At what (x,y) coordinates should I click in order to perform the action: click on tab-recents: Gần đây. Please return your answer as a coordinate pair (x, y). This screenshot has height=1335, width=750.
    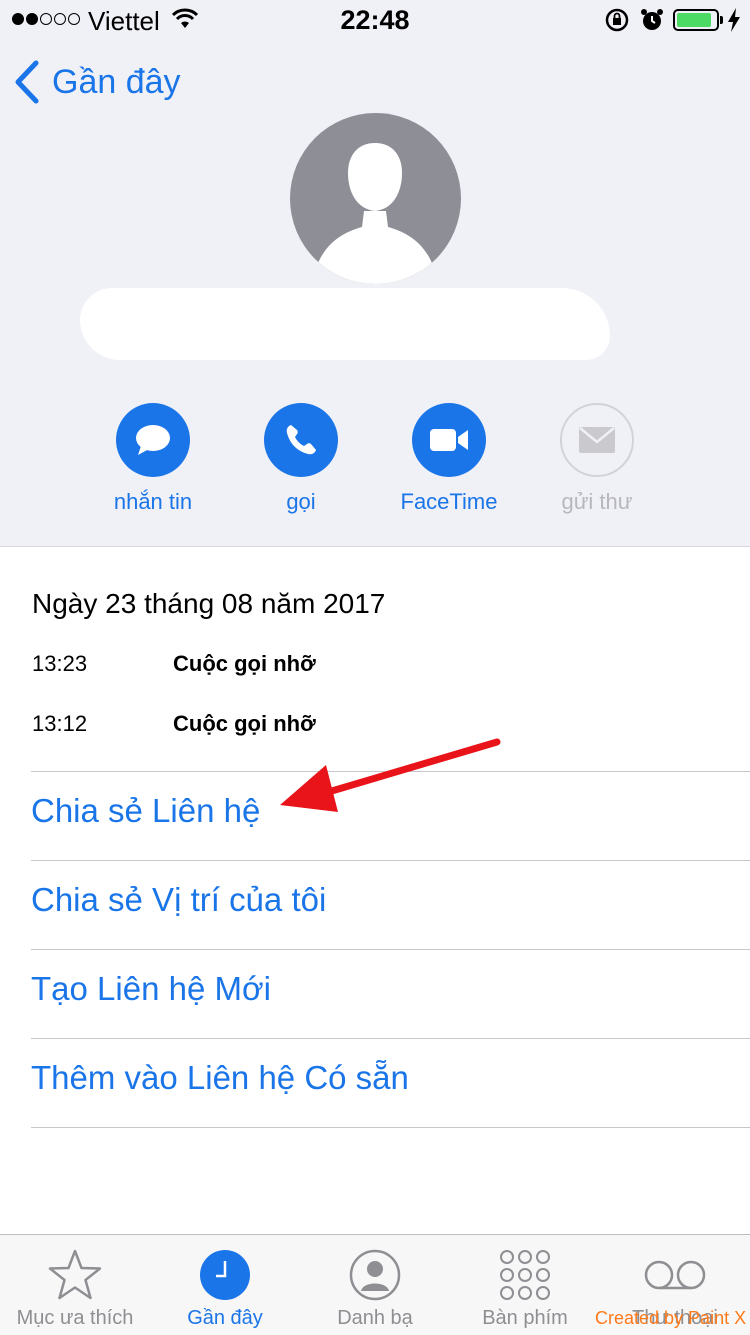
    Looking at the image, I should click on (225, 1290).